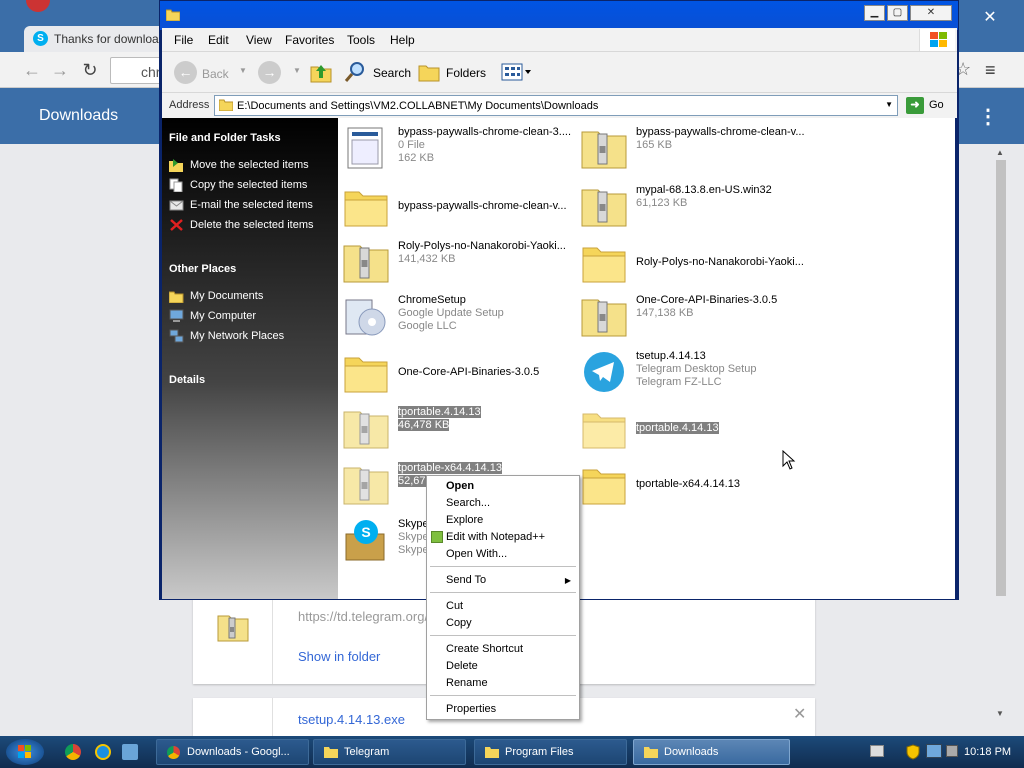 The width and height of the screenshot is (1024, 768). Describe the element at coordinates (699, 208) in the screenshot. I see `file-item: mypal-68.13.8.en-US.win32 61,123 KB` at that location.